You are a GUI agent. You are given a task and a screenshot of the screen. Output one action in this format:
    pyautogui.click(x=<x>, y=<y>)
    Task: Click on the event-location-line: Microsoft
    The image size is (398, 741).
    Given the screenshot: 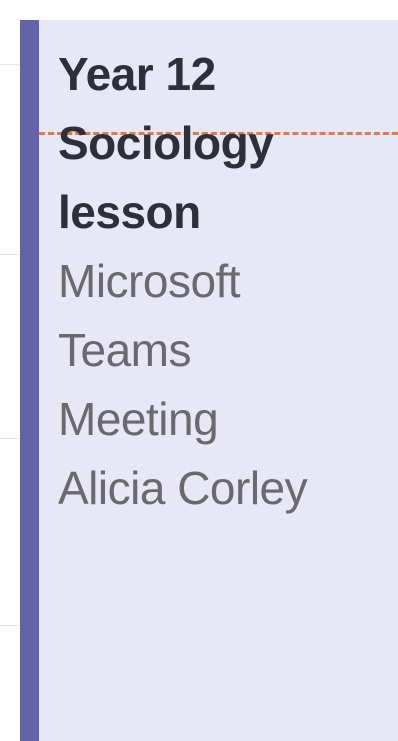 What is the action you would take?
    pyautogui.click(x=149, y=281)
    